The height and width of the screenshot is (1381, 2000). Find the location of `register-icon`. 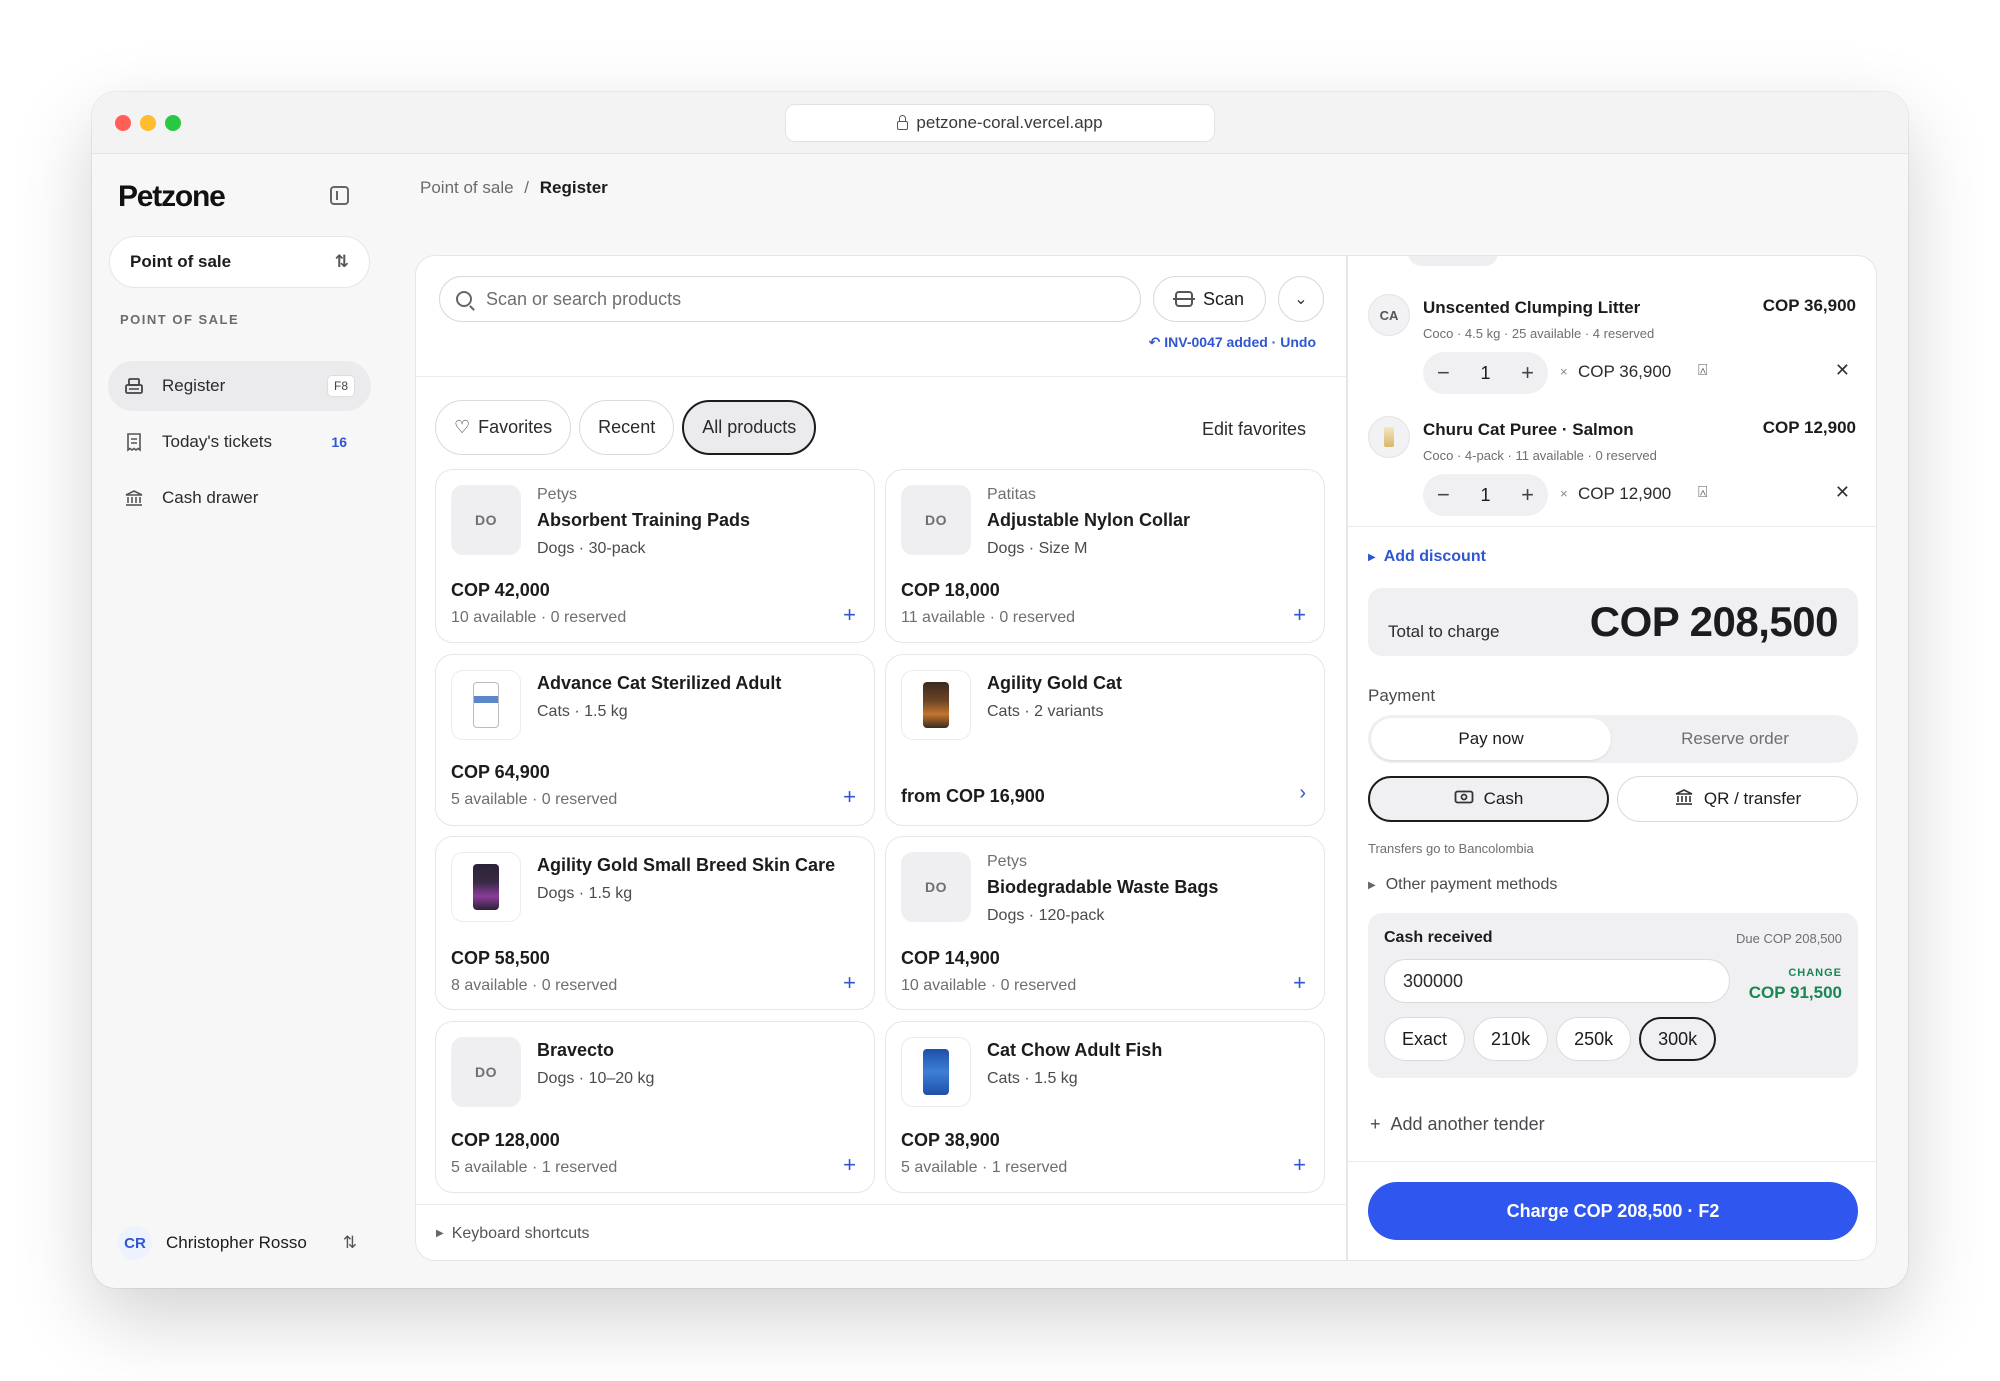

register-icon is located at coordinates (134, 386).